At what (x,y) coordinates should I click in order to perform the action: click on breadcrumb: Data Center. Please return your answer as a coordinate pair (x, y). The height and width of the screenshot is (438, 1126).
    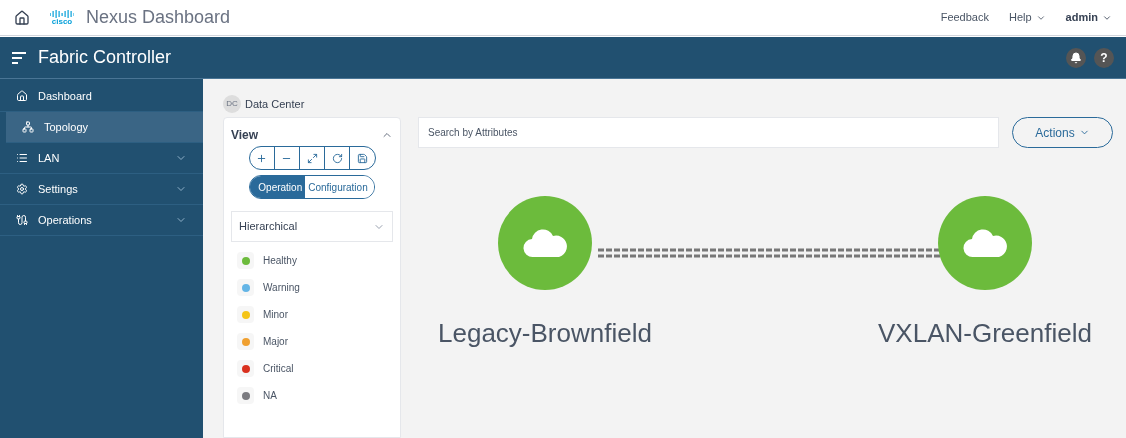
    Looking at the image, I should click on (275, 104).